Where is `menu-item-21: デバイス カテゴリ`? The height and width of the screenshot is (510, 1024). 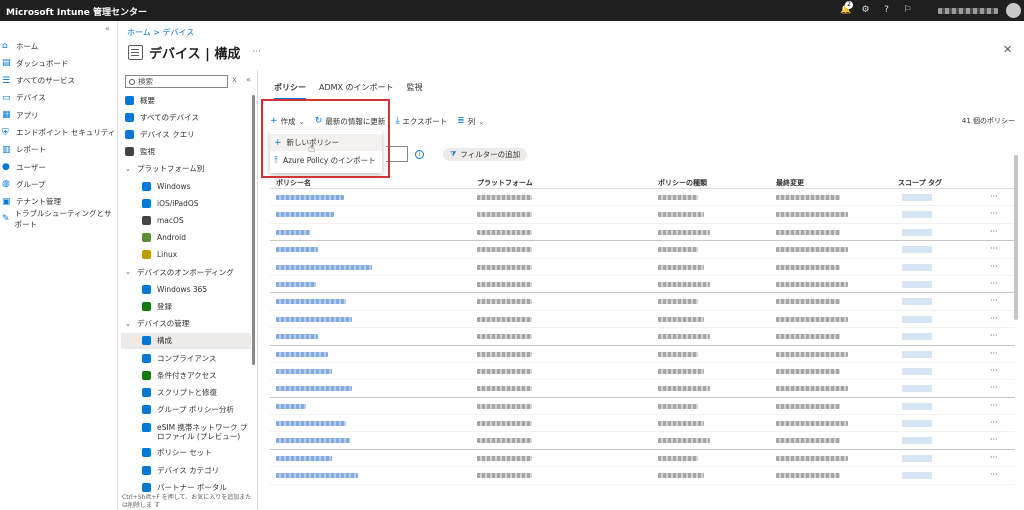 menu-item-21: デバイス カテゴリ is located at coordinates (186, 470).